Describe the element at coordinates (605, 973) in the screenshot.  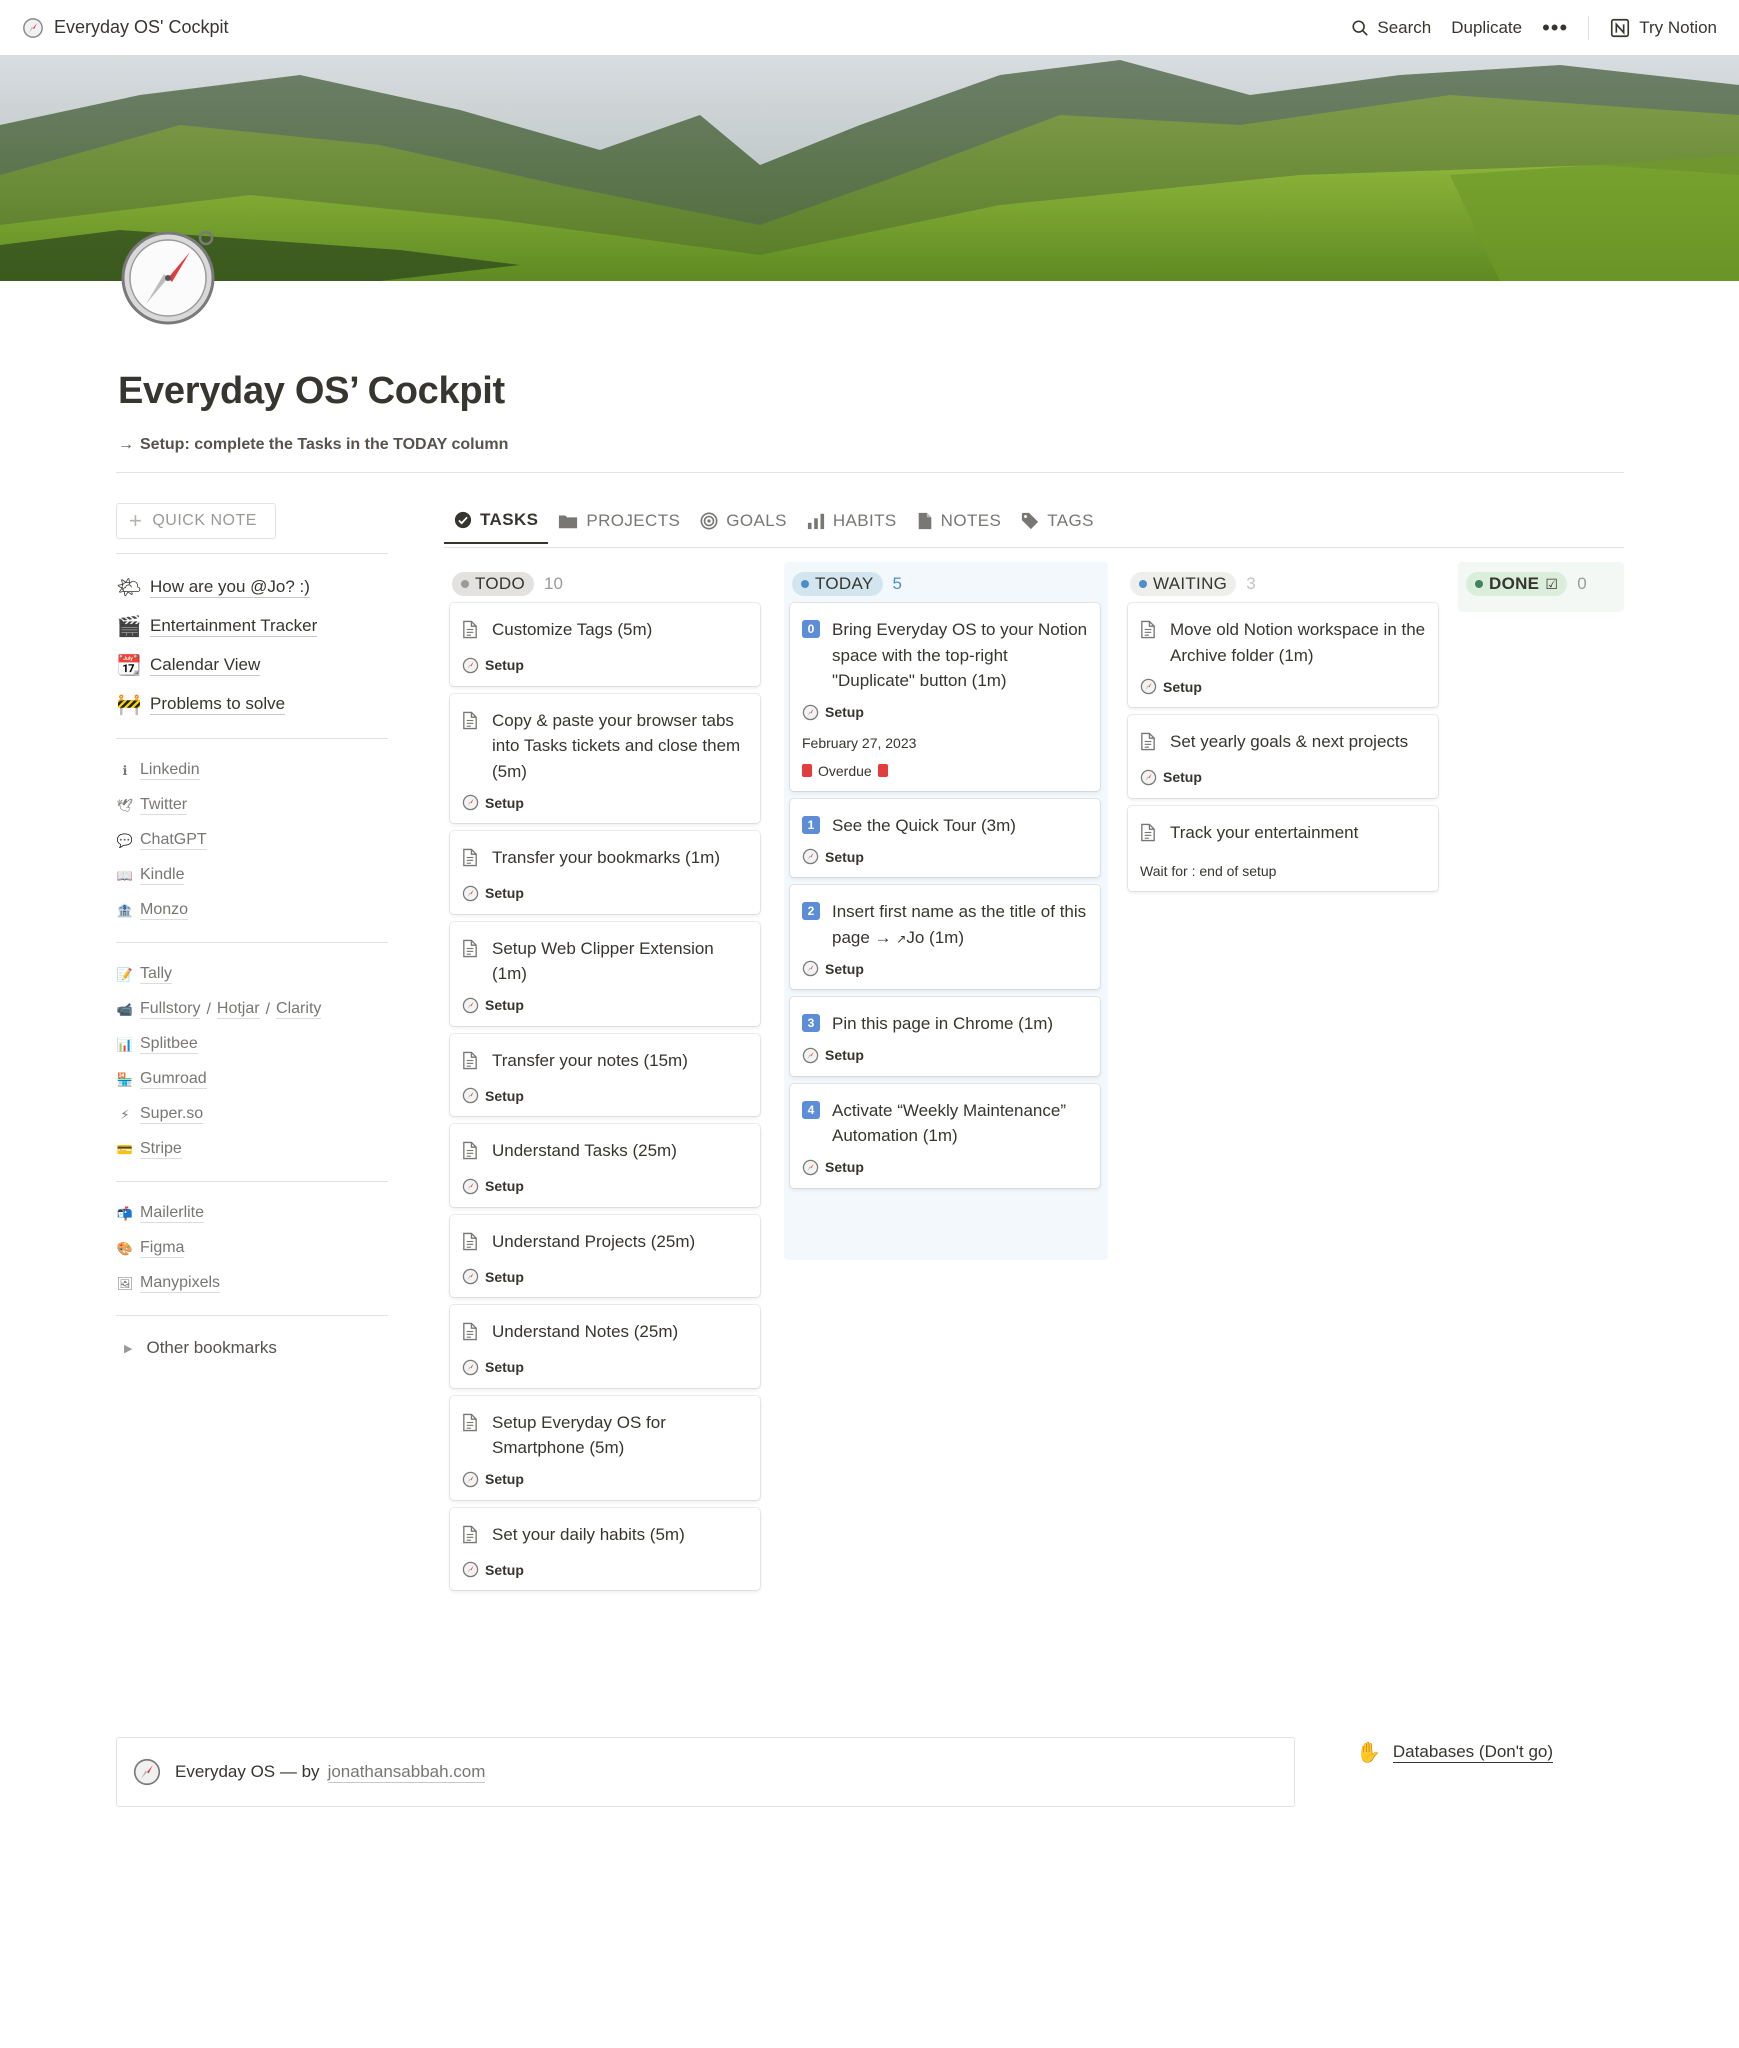
I see `task-card: Setup Web Clipper Extension (1m) Setup` at that location.